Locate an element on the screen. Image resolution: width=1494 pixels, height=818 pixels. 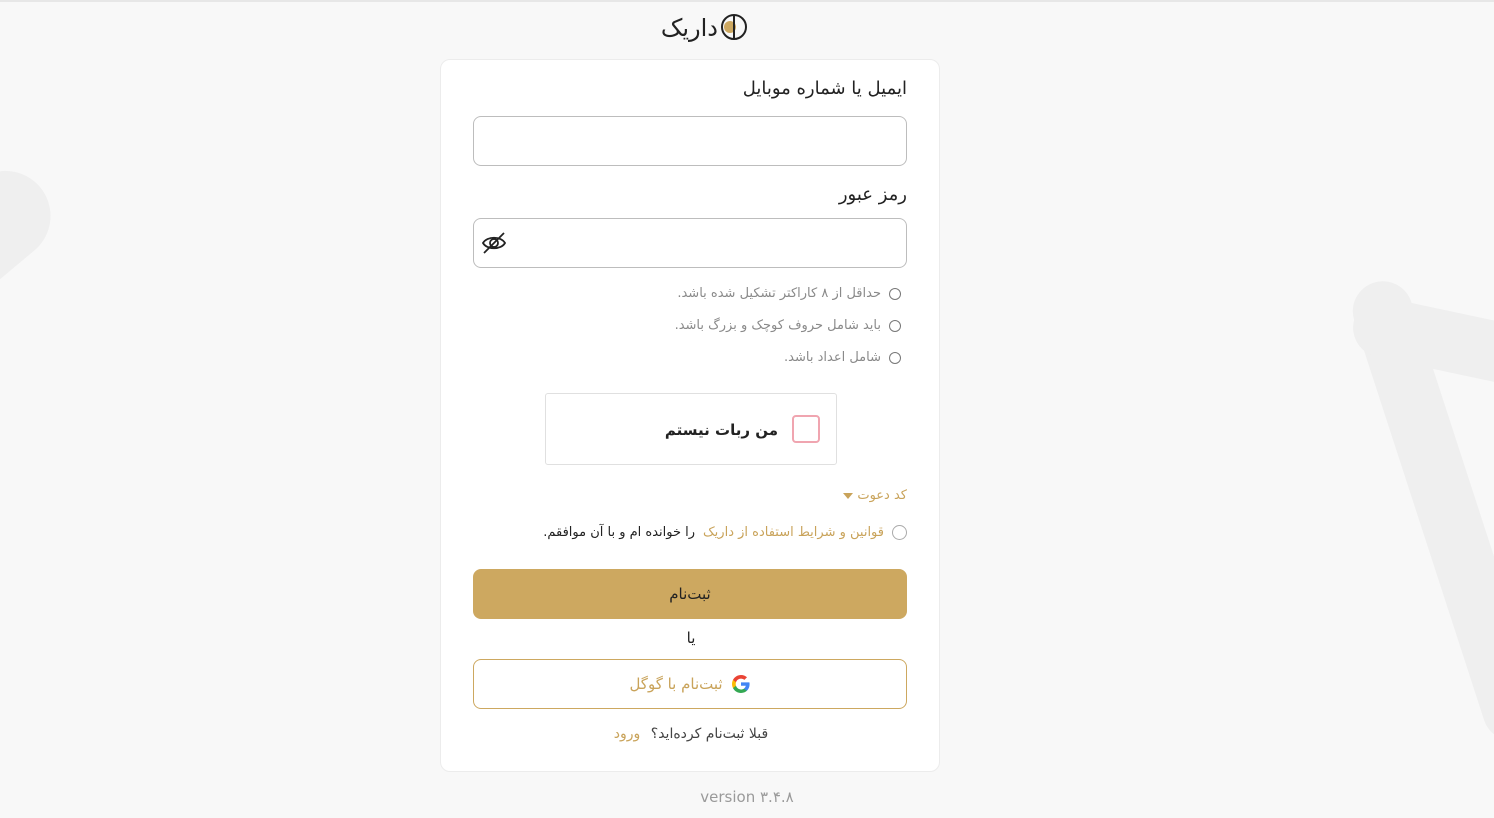
captcha-checkbox is located at coordinates (806, 429).